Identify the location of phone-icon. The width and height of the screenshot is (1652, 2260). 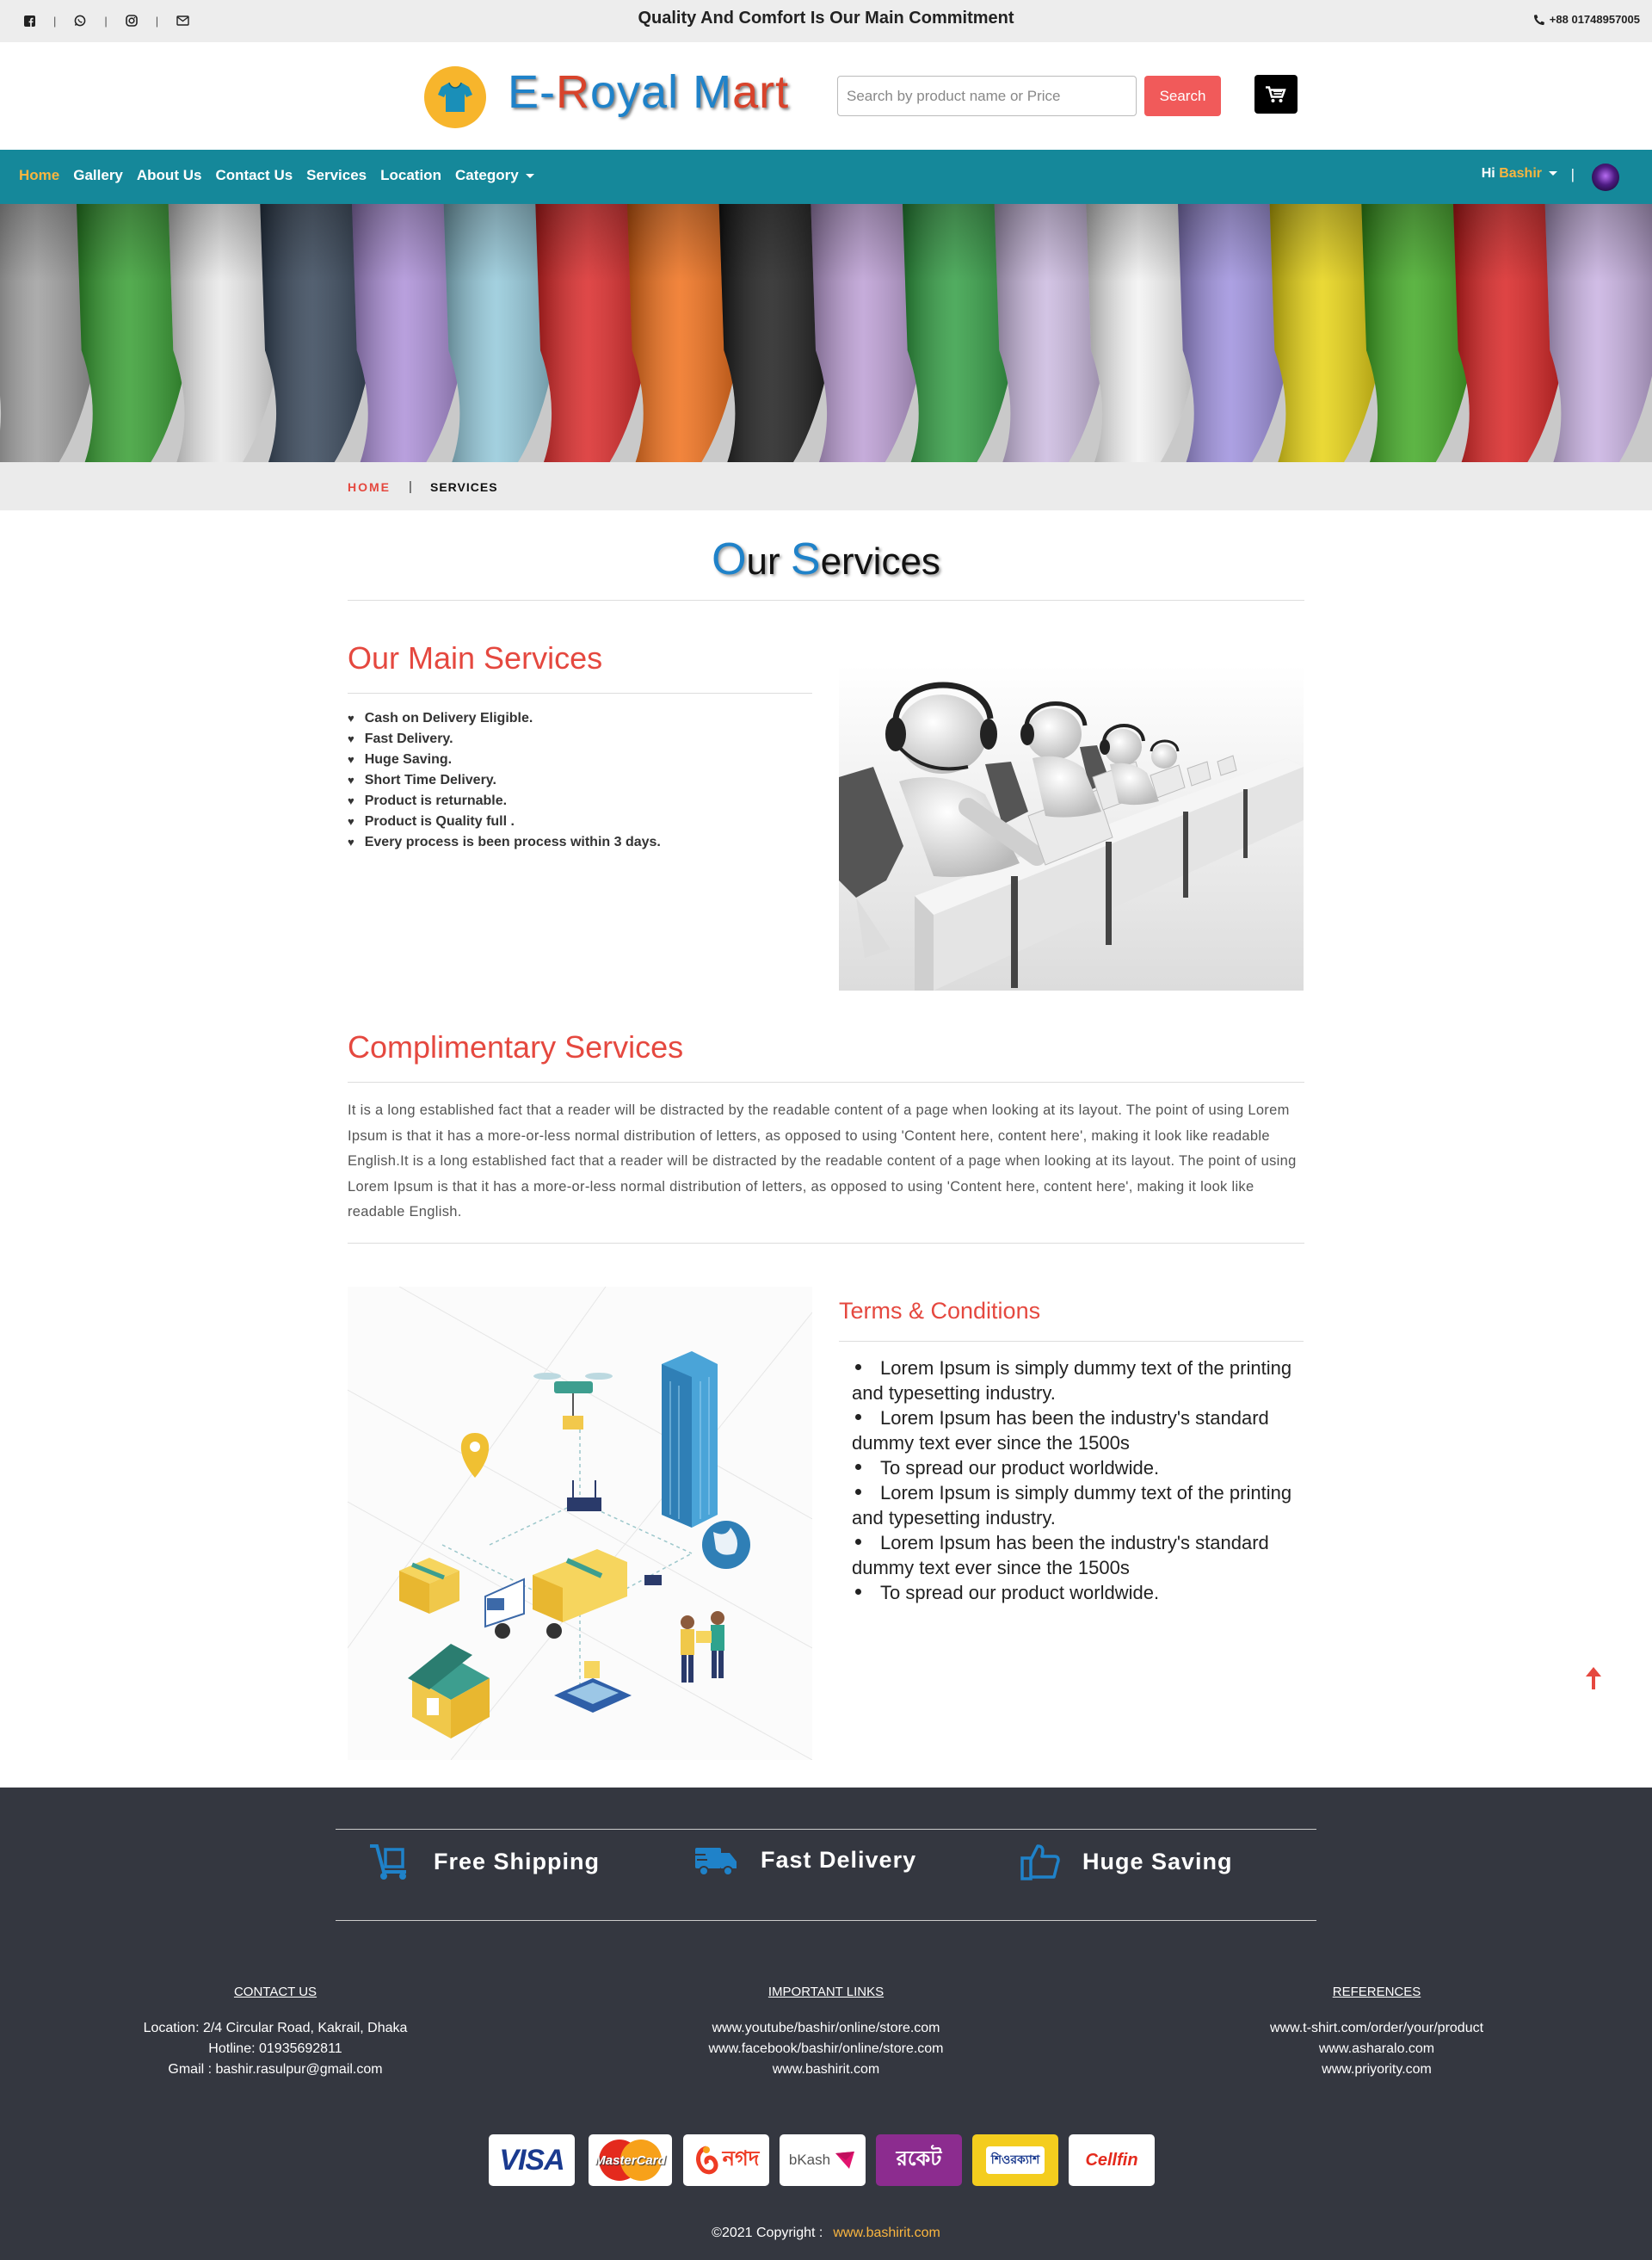
(1538, 19).